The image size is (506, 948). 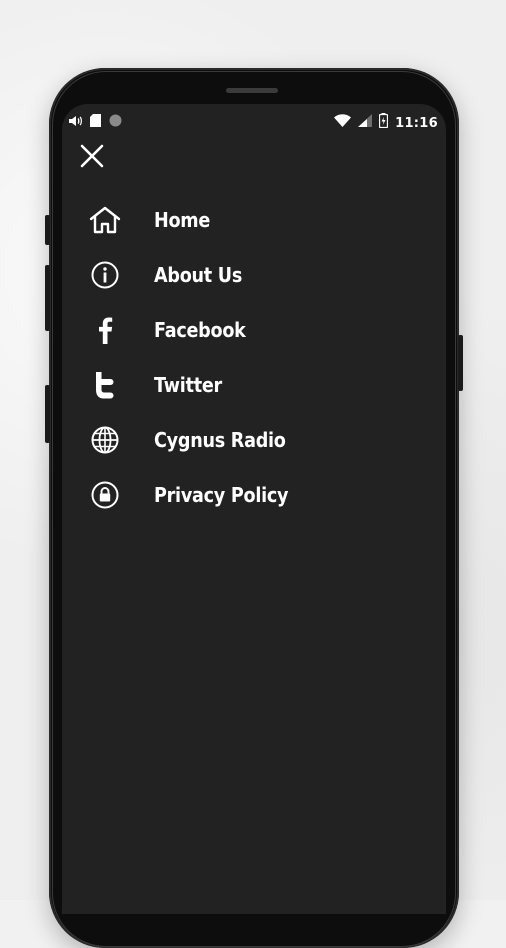 What do you see at coordinates (182, 219) in the screenshot?
I see `menu-item-label: Home` at bounding box center [182, 219].